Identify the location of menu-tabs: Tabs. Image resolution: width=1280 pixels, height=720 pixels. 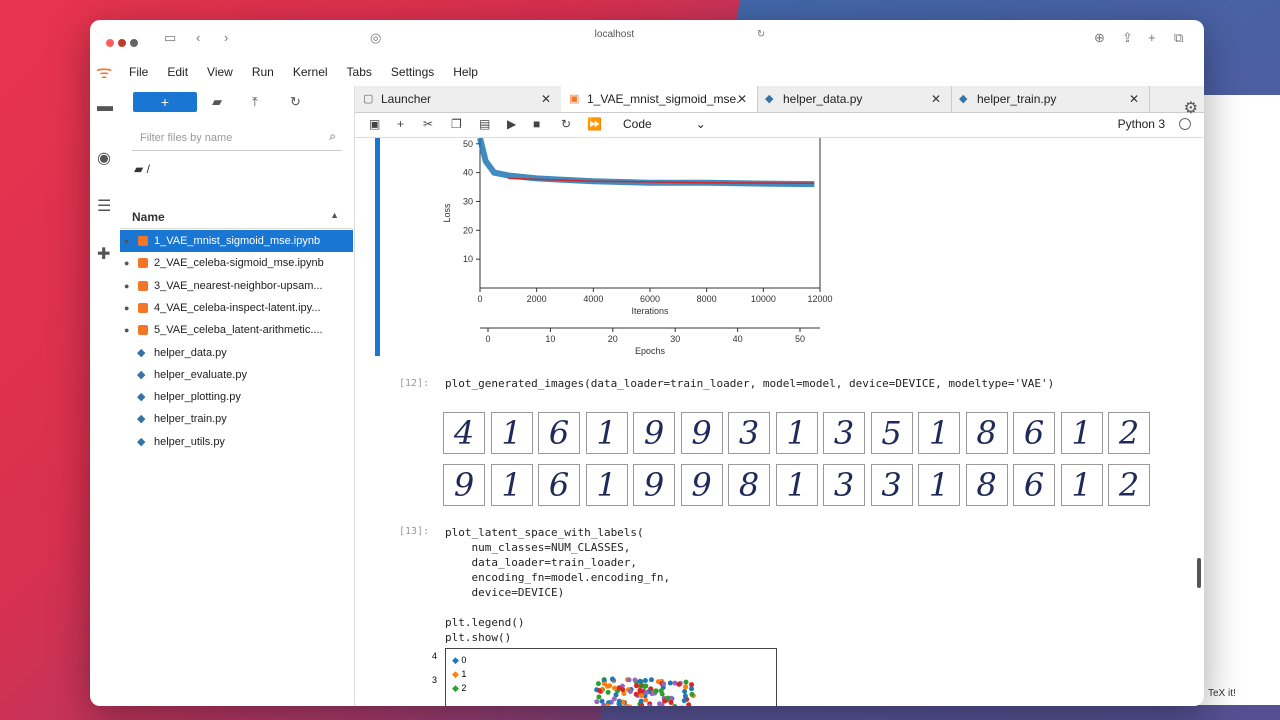
(359, 72).